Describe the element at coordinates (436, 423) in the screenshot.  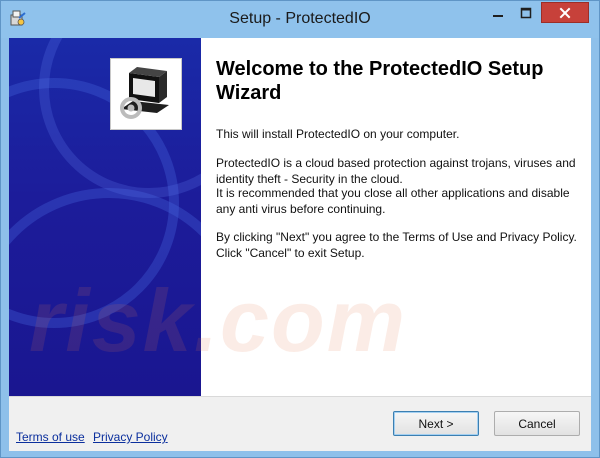
I see `next-button: Next >` at that location.